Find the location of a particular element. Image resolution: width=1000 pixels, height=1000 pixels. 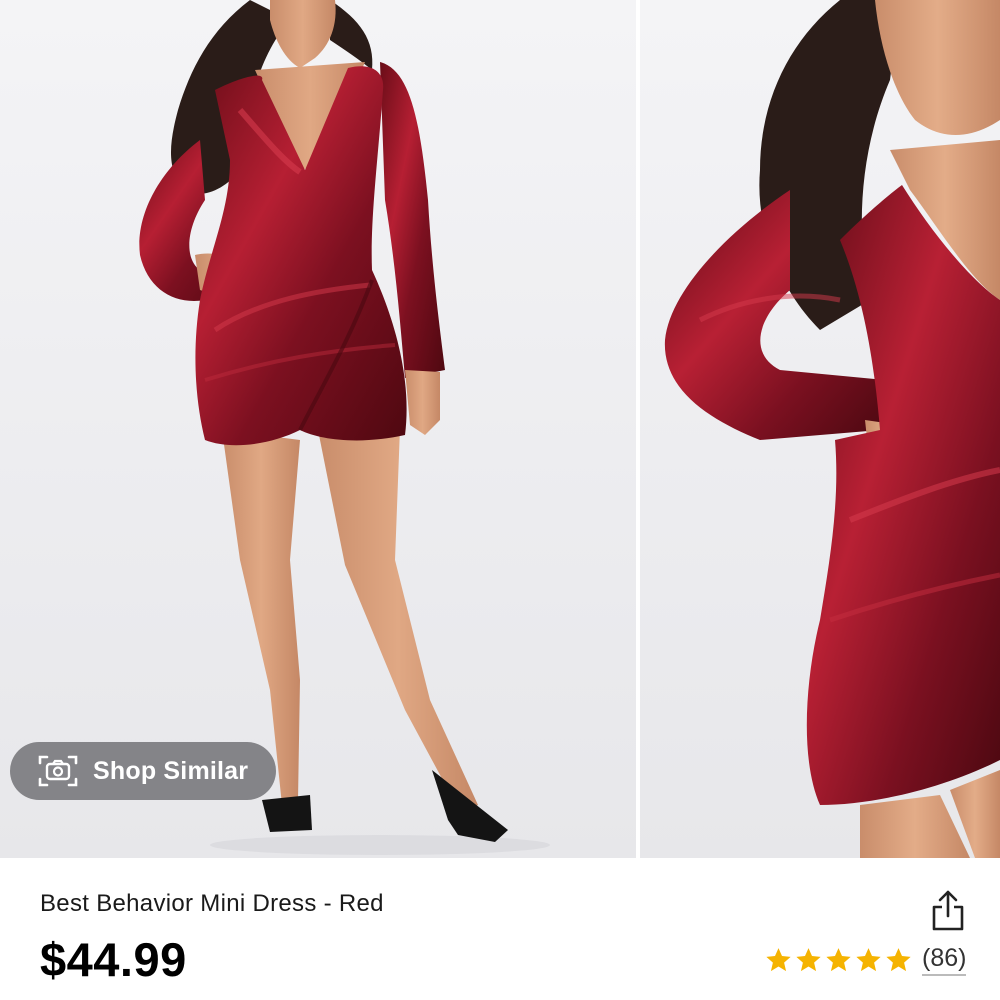

star-rating is located at coordinates (839, 960).